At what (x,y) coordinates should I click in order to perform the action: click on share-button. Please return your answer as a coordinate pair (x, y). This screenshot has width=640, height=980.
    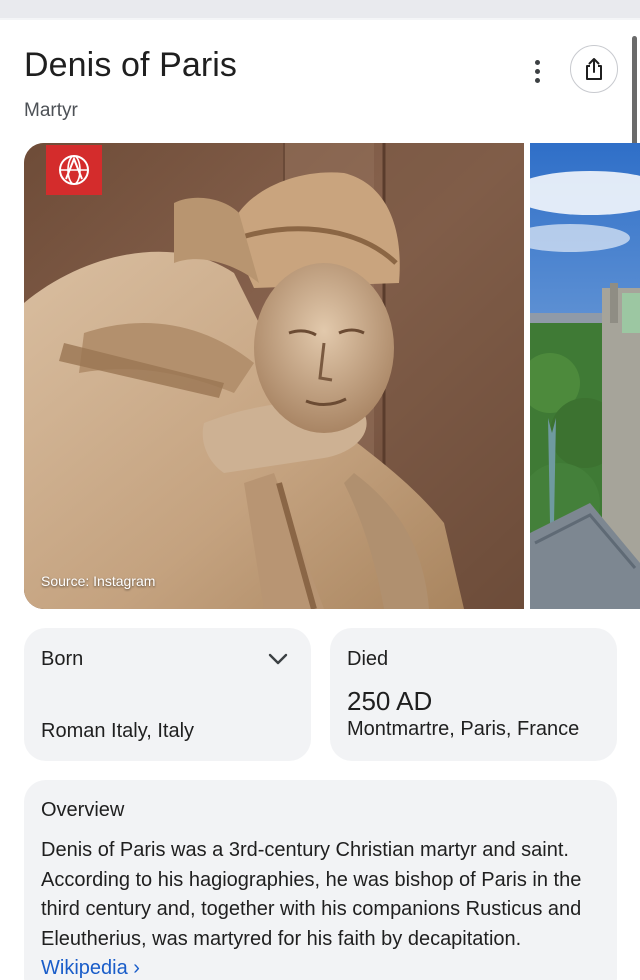
    Looking at the image, I should click on (594, 69).